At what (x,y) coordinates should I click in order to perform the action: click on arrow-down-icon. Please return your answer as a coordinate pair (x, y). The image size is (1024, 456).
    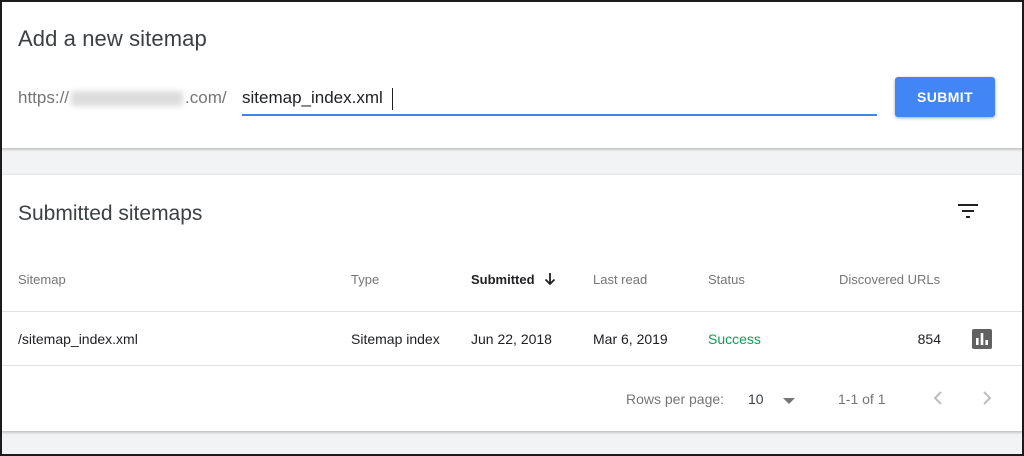
    Looking at the image, I should click on (550, 279).